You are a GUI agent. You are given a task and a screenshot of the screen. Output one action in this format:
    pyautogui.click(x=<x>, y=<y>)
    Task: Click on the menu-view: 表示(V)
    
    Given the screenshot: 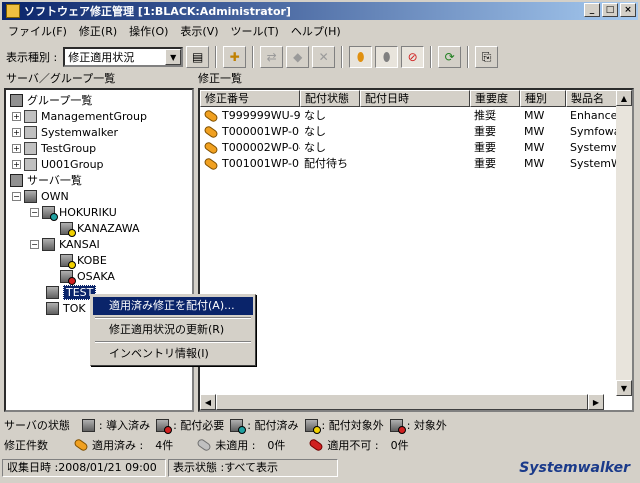 What is the action you would take?
    pyautogui.click(x=199, y=31)
    